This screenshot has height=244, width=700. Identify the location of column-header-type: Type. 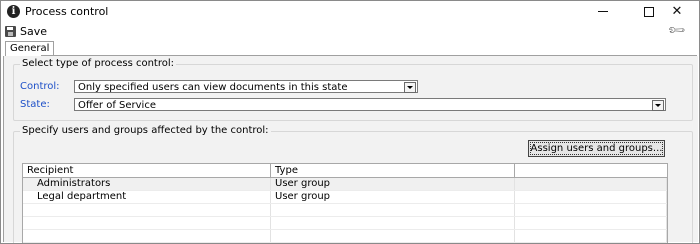
(393, 170).